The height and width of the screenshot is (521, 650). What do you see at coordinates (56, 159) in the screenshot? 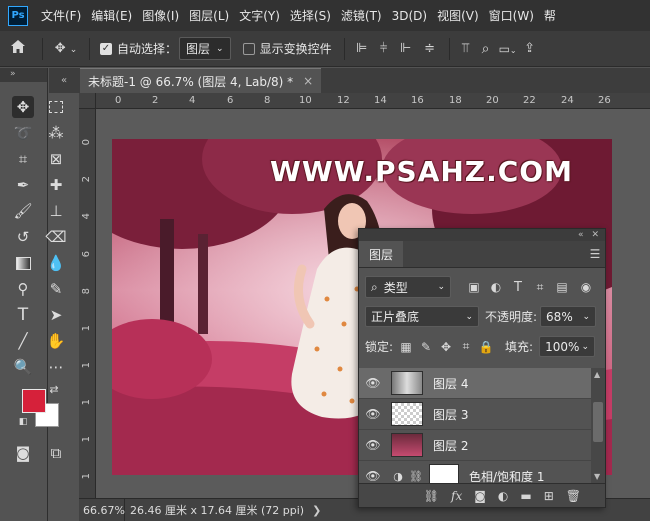
I see `frame-tool-icon: ⊠` at bounding box center [56, 159].